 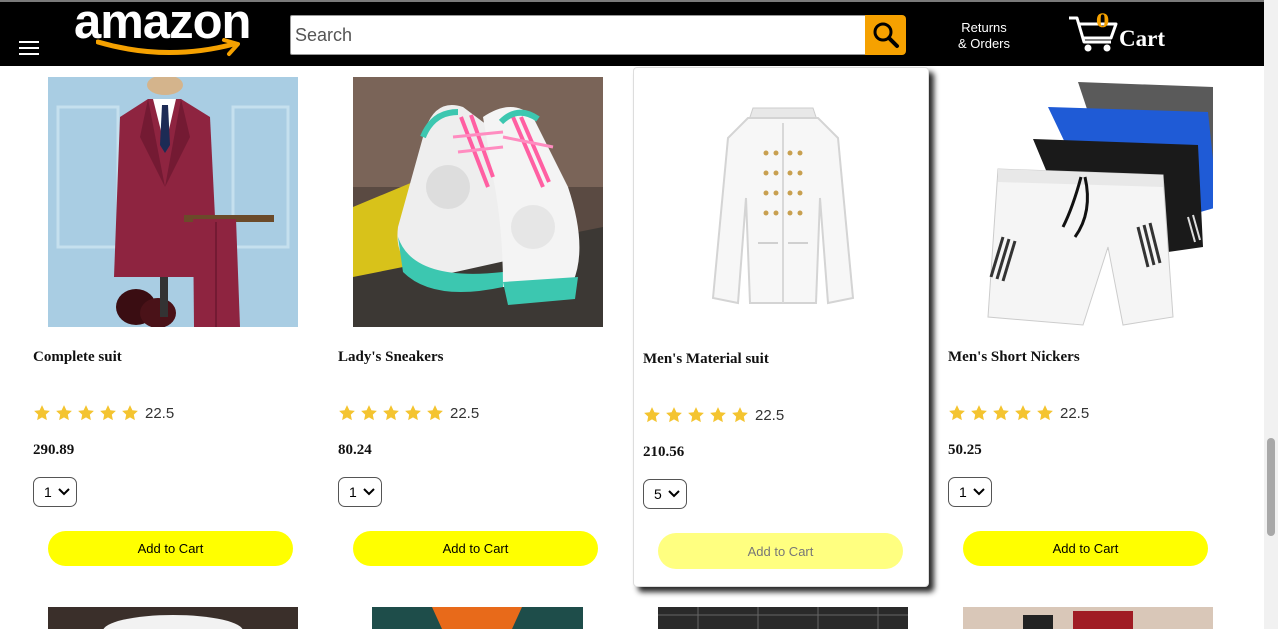 What do you see at coordinates (1142, 38) in the screenshot?
I see `cart-label: Cart` at bounding box center [1142, 38].